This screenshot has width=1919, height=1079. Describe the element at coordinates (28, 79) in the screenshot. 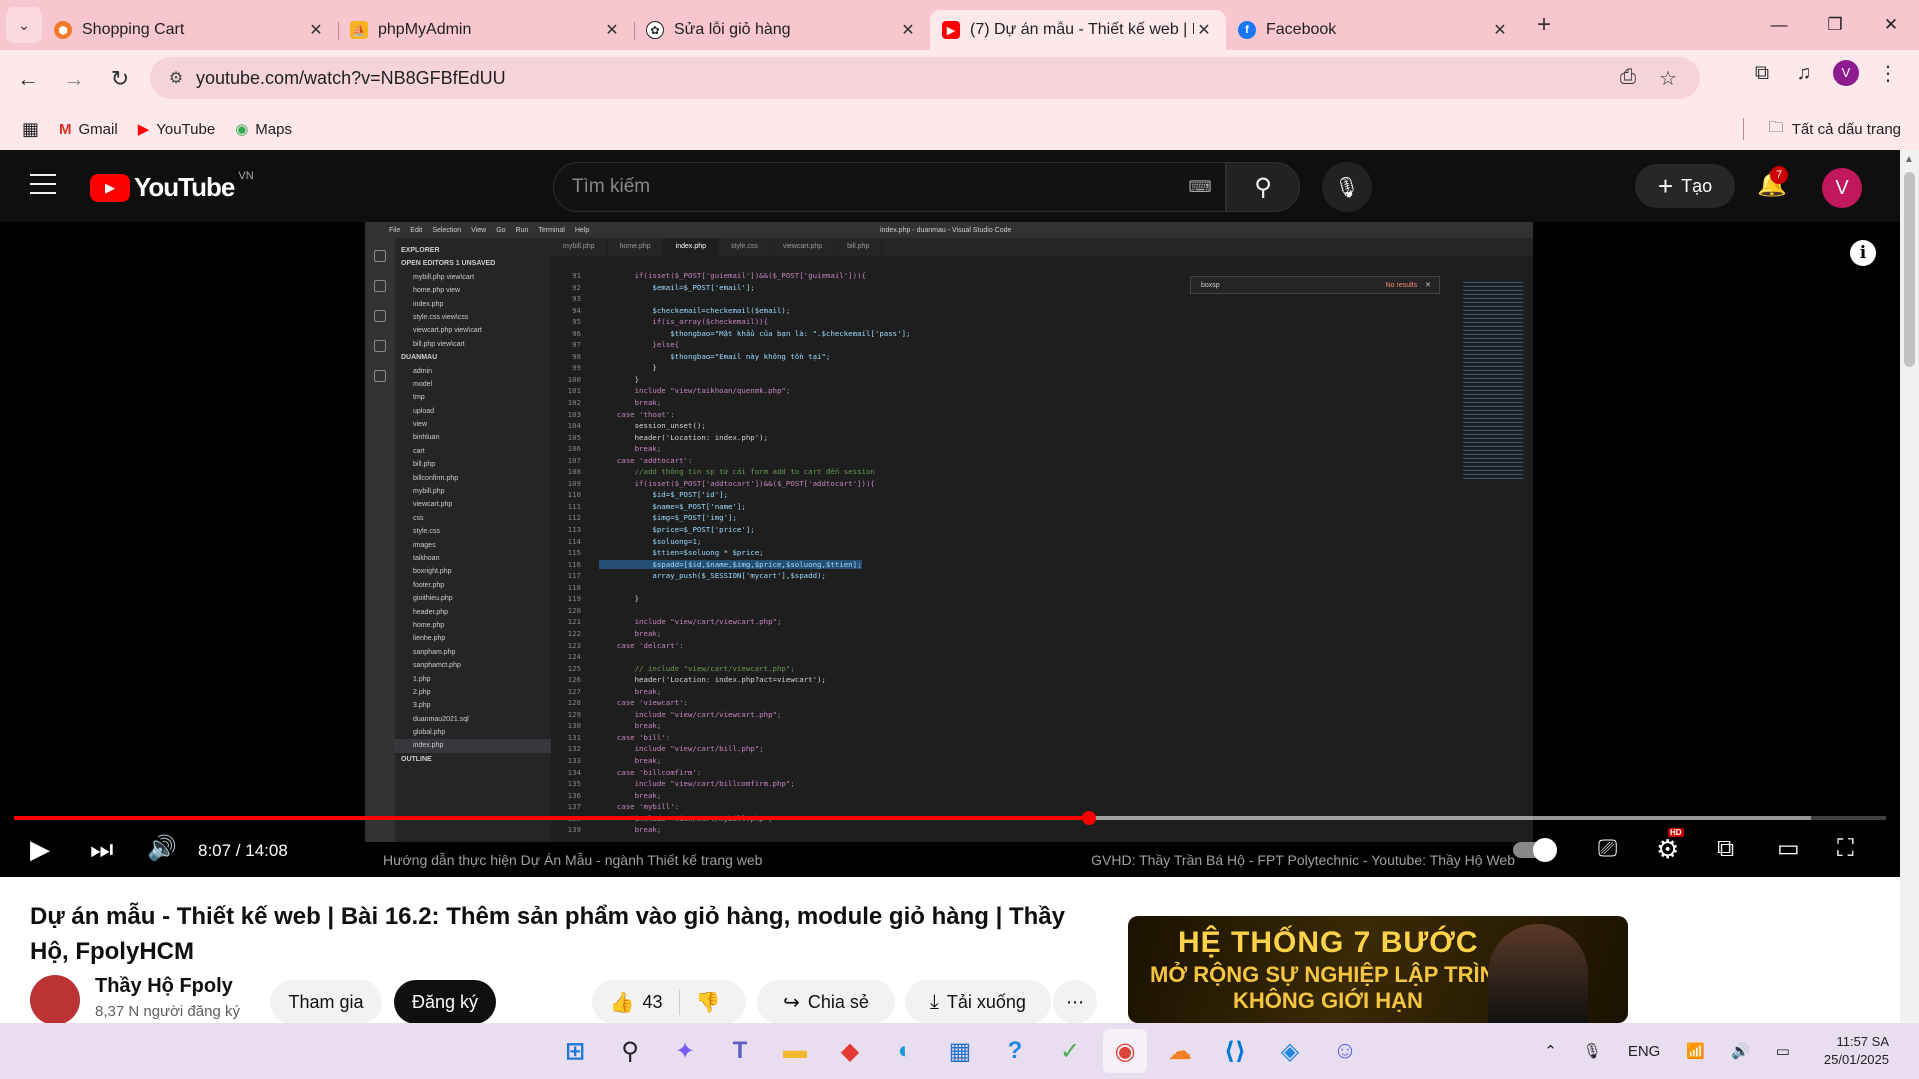

I see `back-button: ←` at that location.